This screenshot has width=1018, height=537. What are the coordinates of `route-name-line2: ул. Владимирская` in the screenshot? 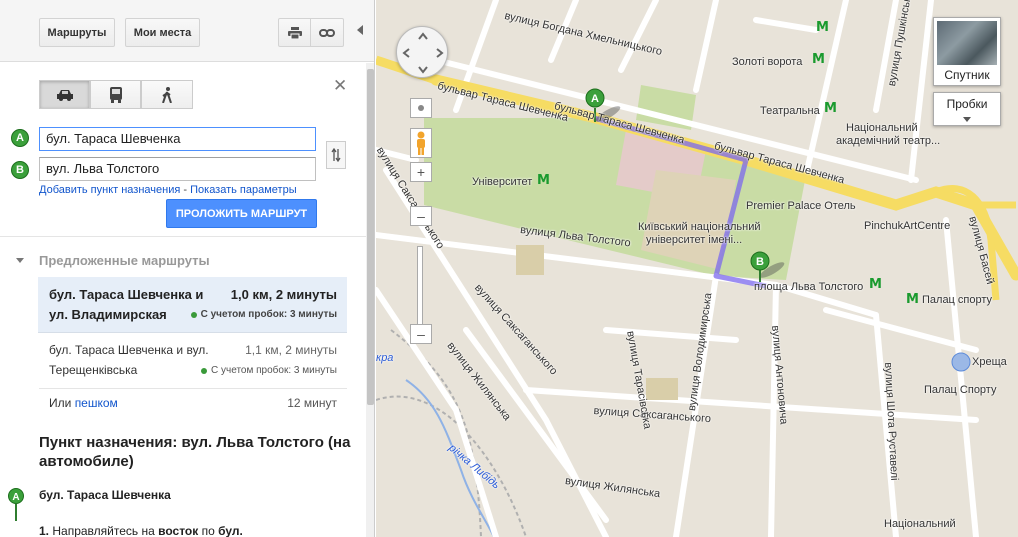 It's located at (108, 314).